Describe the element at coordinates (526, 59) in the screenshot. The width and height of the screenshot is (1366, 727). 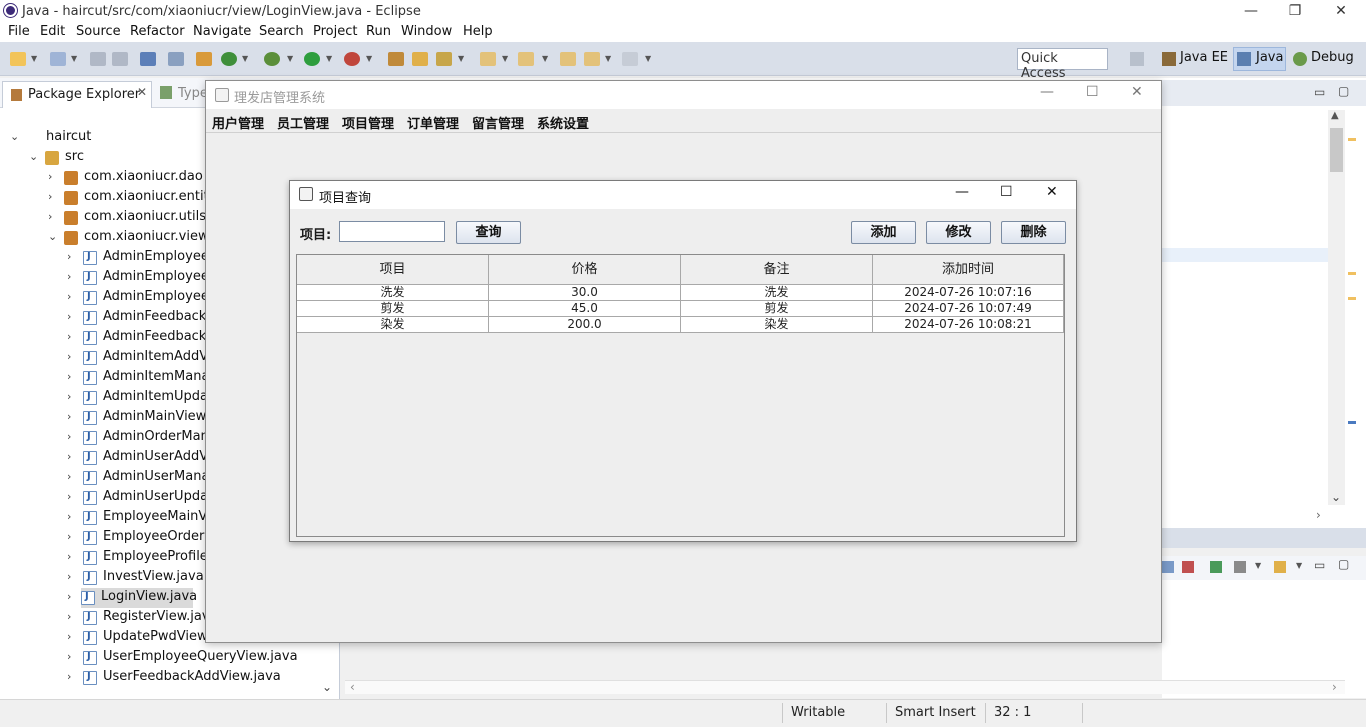
I see `prev-annotation-icon` at that location.